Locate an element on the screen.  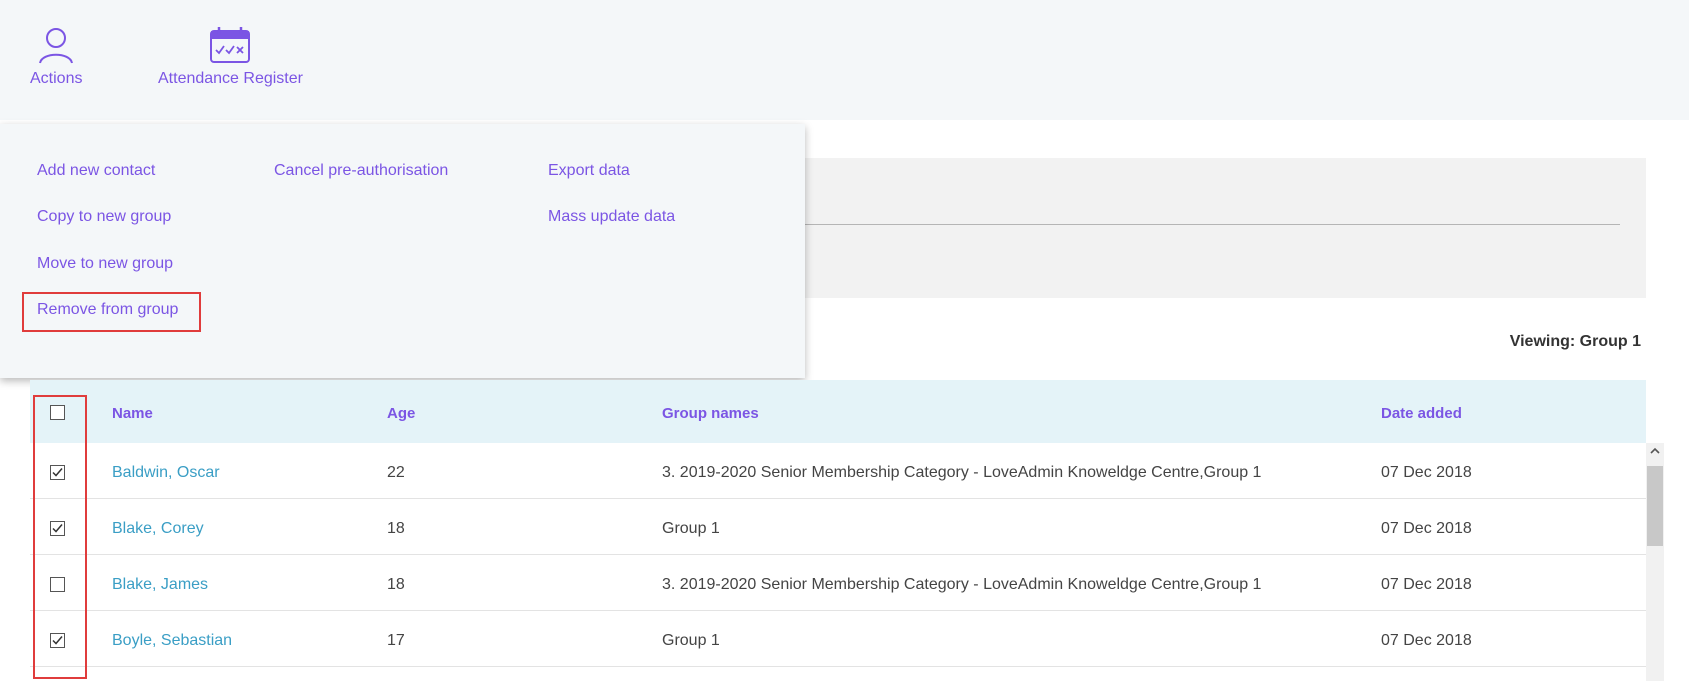
filter-panel is located at coordinates (1218, 228).